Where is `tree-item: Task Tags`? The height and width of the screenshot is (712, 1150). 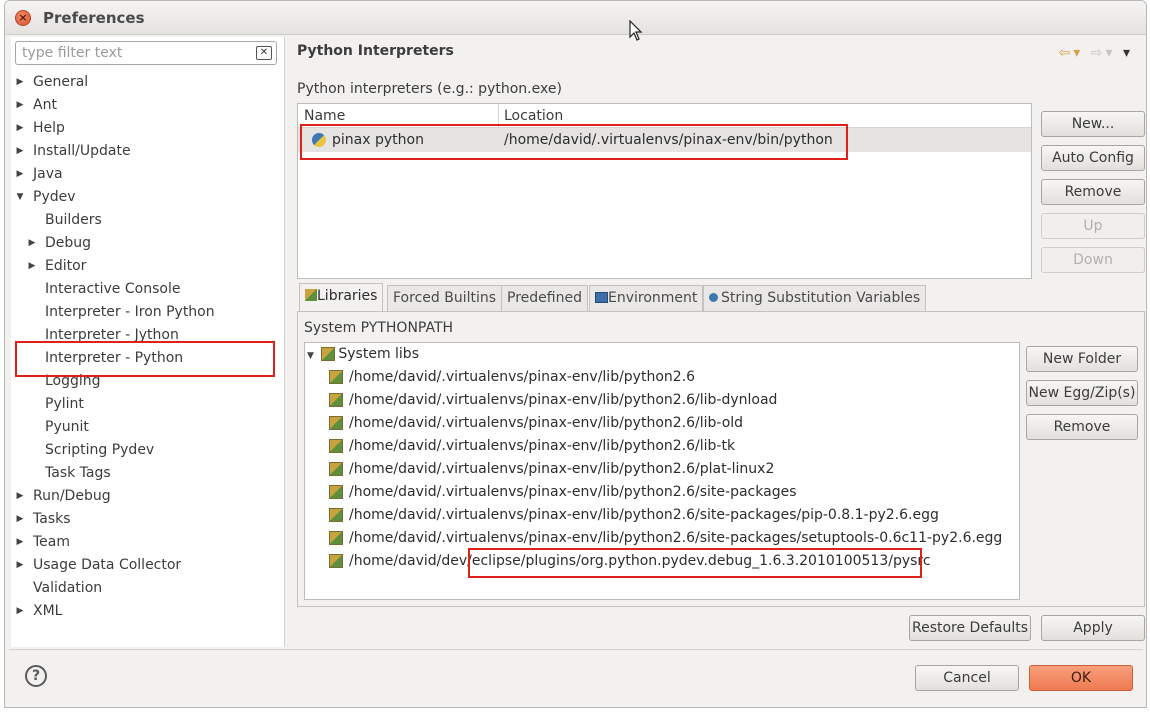
tree-item: Task Tags is located at coordinates (146, 473).